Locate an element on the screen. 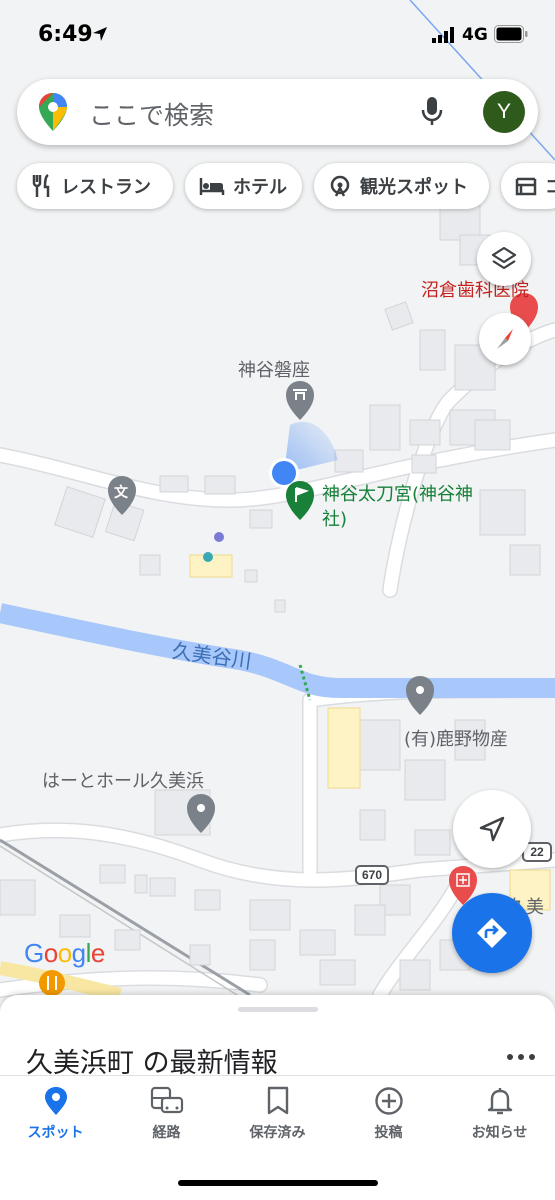 The height and width of the screenshot is (1200, 555). chip-shopping: コ is located at coordinates (528, 186).